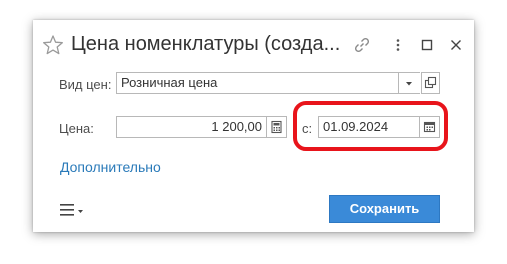 The image size is (507, 264). Describe the element at coordinates (356, 126) in the screenshot. I see `date-value: 01.09.2024` at that location.